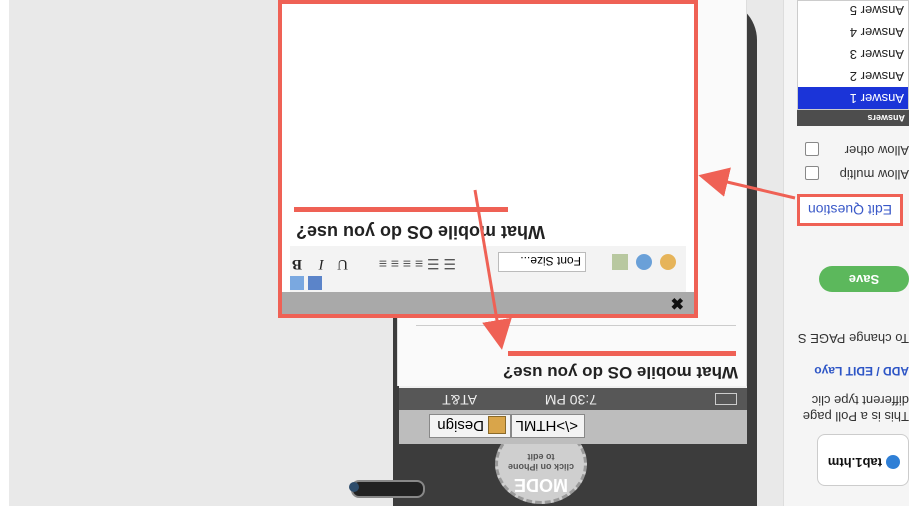 The height and width of the screenshot is (506, 909). Describe the element at coordinates (492, 269) in the screenshot. I see `arrow-to-phone` at that location.